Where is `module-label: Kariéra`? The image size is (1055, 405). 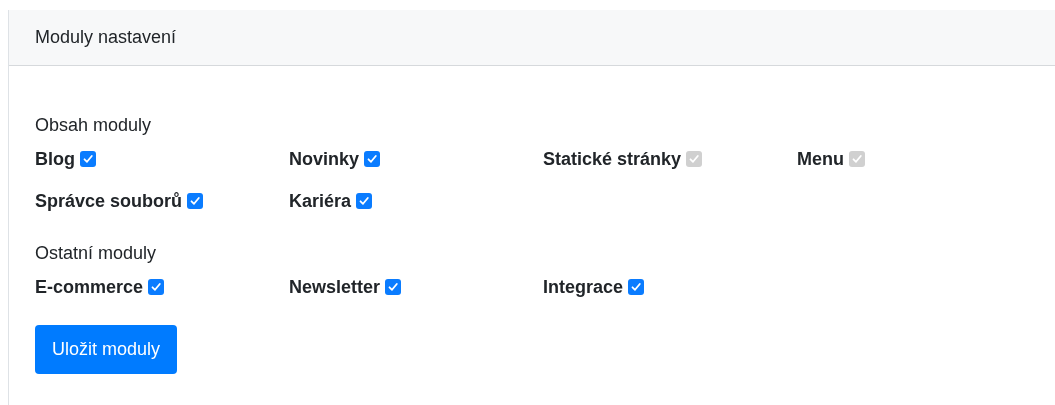 module-label: Kariéra is located at coordinates (320, 201).